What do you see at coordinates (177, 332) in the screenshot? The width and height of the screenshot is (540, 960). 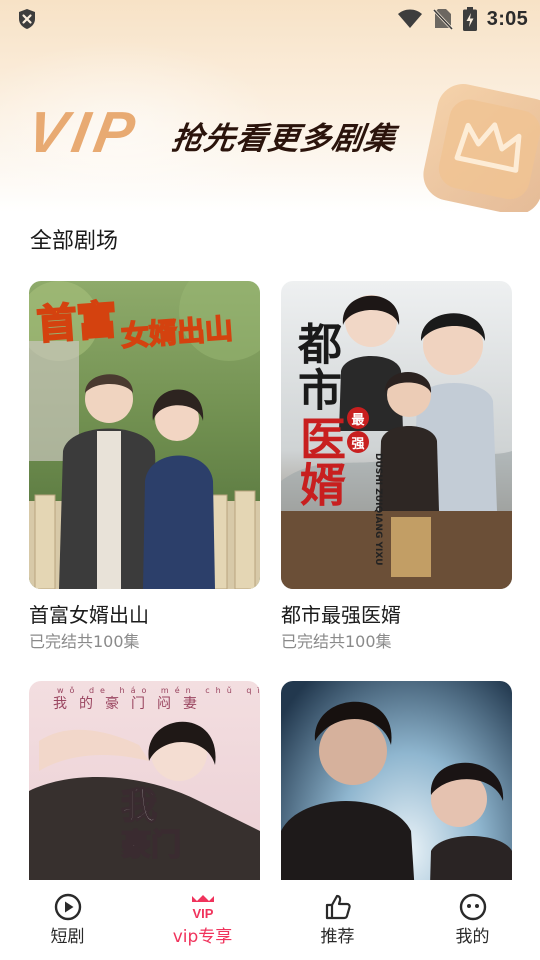 I see `poster-subtitle: 女婿出山` at bounding box center [177, 332].